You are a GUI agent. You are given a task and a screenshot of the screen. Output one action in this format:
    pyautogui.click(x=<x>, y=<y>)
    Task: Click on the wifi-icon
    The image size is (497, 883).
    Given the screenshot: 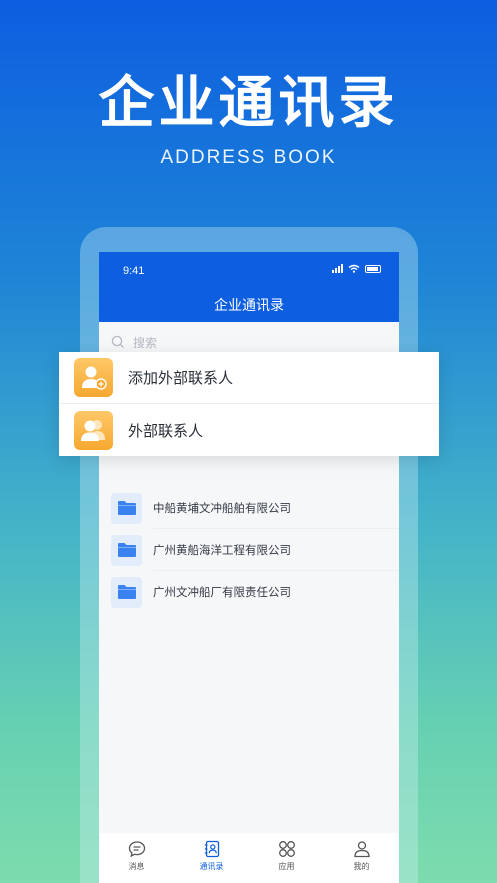 What is the action you would take?
    pyautogui.click(x=354, y=268)
    